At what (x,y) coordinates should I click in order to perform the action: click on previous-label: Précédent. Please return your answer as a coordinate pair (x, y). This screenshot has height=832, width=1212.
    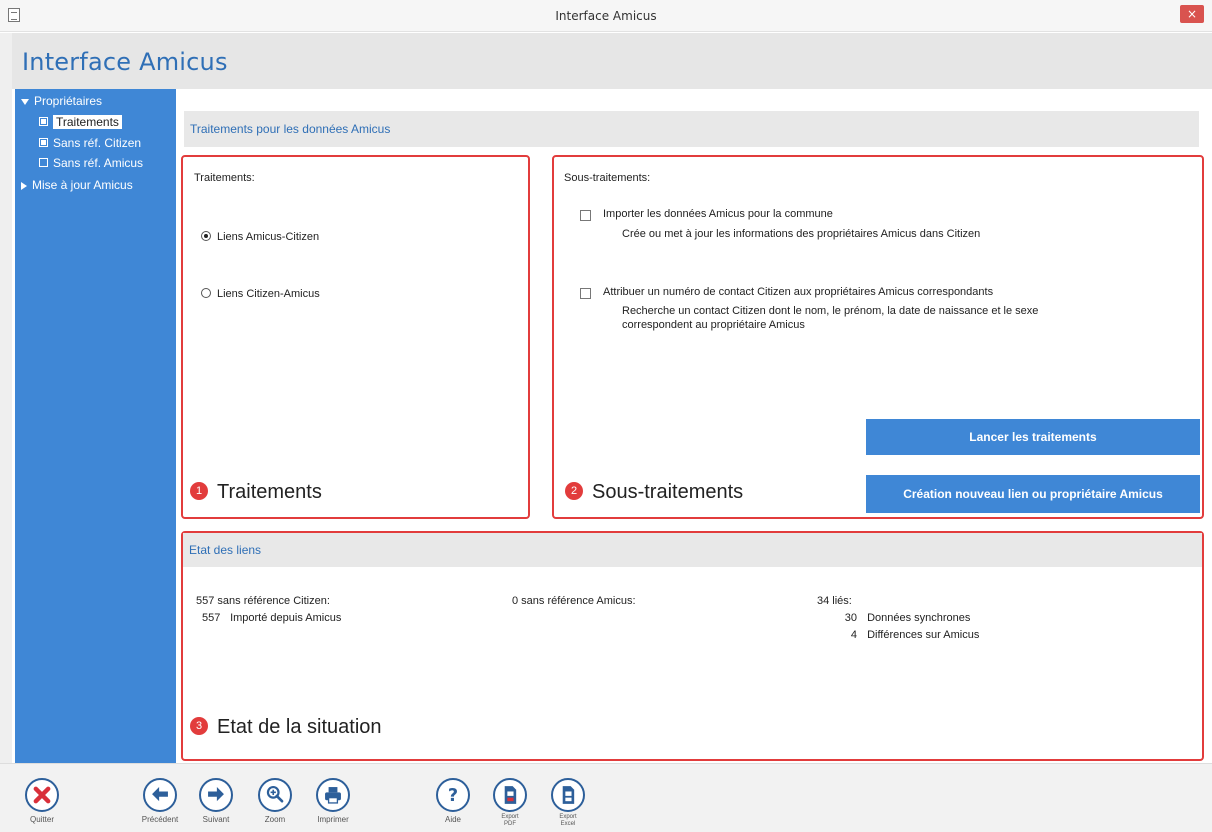
    Looking at the image, I should click on (160, 819).